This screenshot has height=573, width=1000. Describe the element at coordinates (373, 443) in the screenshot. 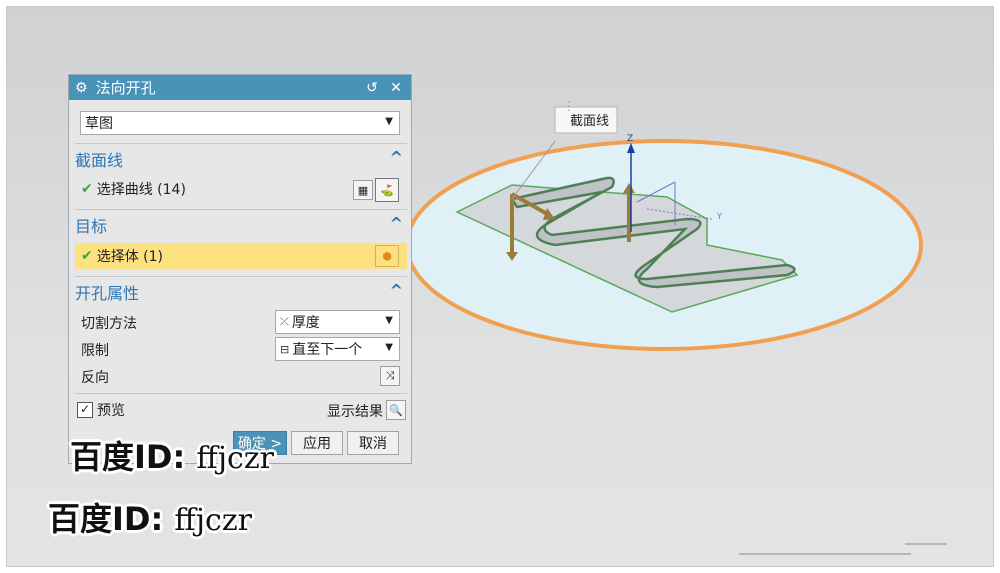

I see `cancel-button: 取消` at that location.